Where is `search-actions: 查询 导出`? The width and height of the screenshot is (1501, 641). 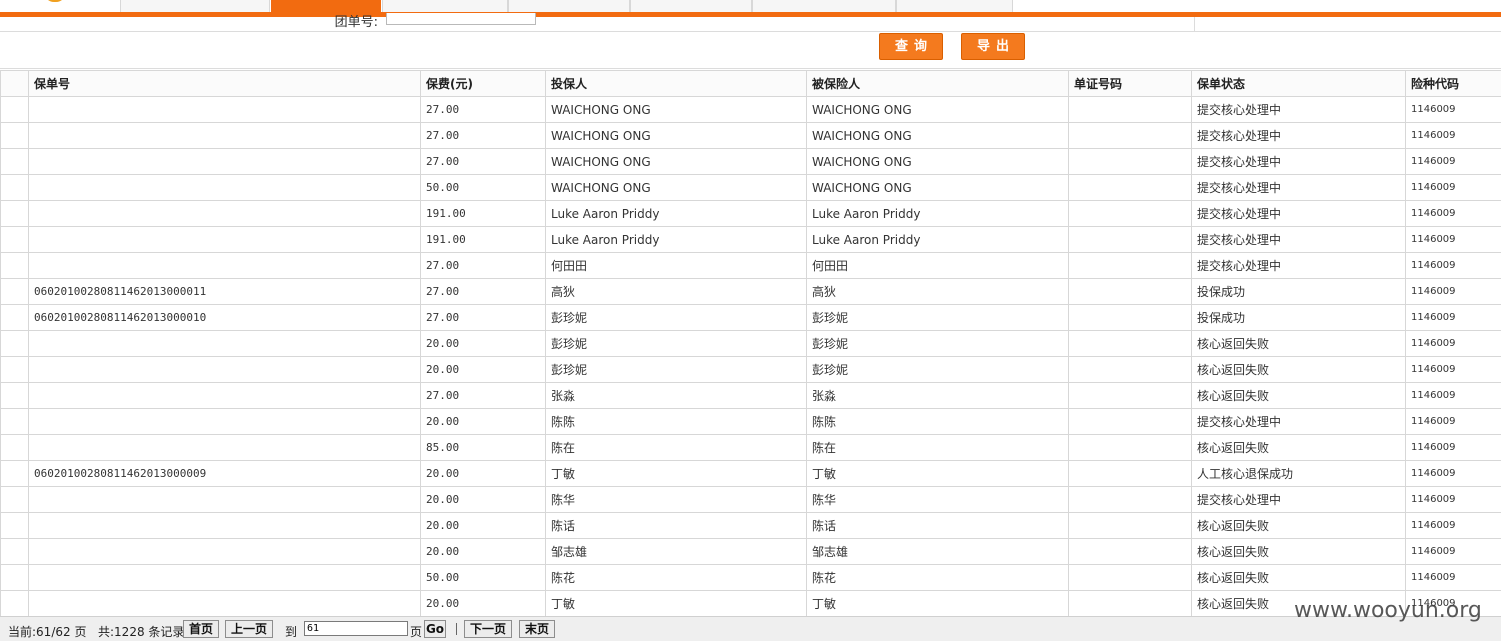 search-actions: 查询 导出 is located at coordinates (750, 50).